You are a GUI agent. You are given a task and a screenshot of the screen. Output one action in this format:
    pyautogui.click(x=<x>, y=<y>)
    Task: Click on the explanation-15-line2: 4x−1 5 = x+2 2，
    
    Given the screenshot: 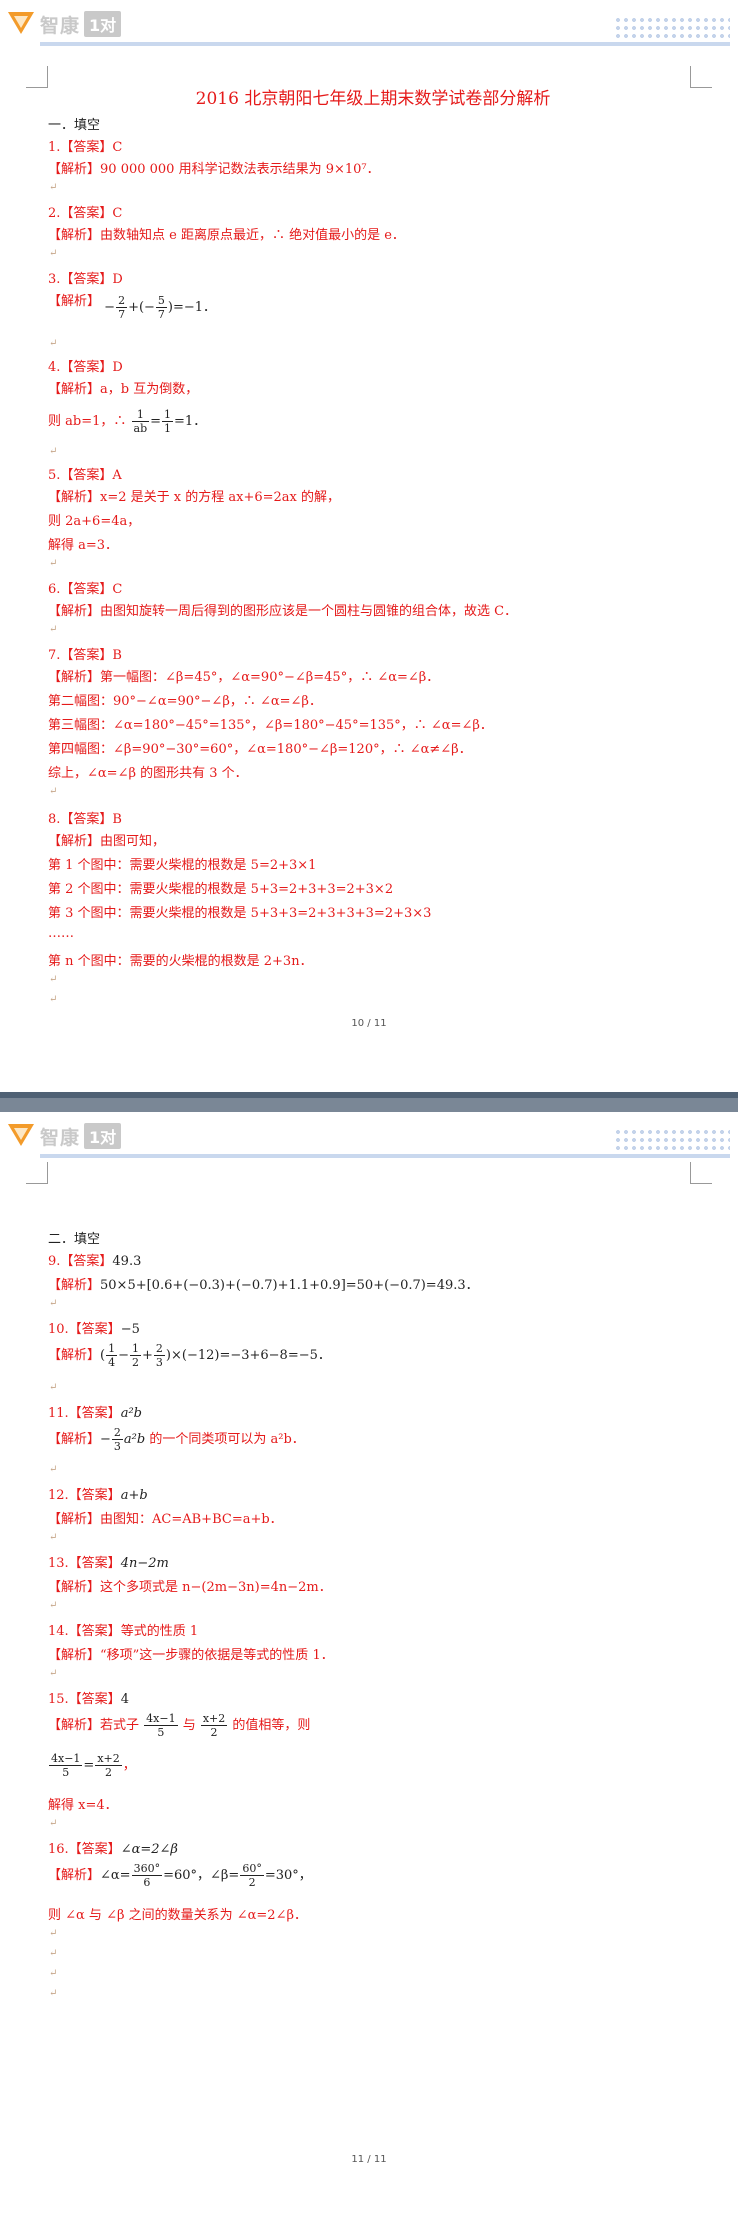 What is the action you would take?
    pyautogui.click(x=92, y=1765)
    